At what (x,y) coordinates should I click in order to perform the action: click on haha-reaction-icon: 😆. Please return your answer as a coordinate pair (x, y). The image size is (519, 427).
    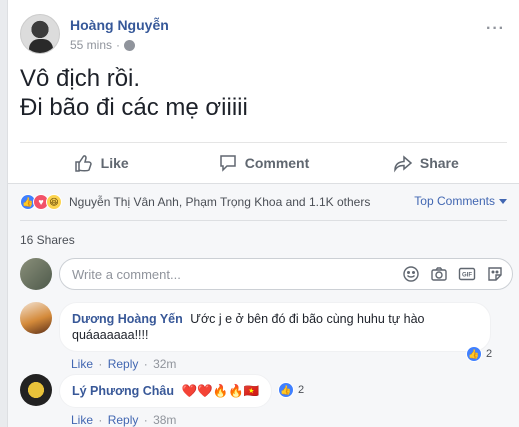
    Looking at the image, I should click on (54, 202).